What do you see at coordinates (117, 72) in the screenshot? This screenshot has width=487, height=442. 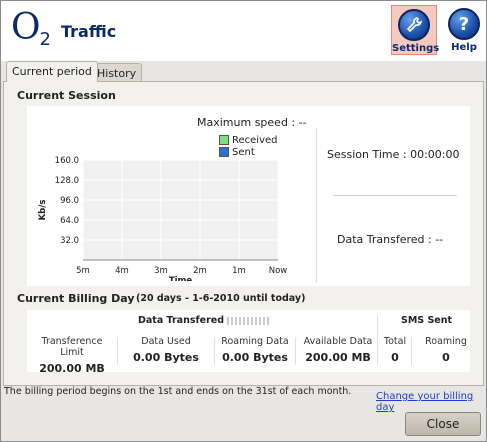 I see `tab-history: History` at bounding box center [117, 72].